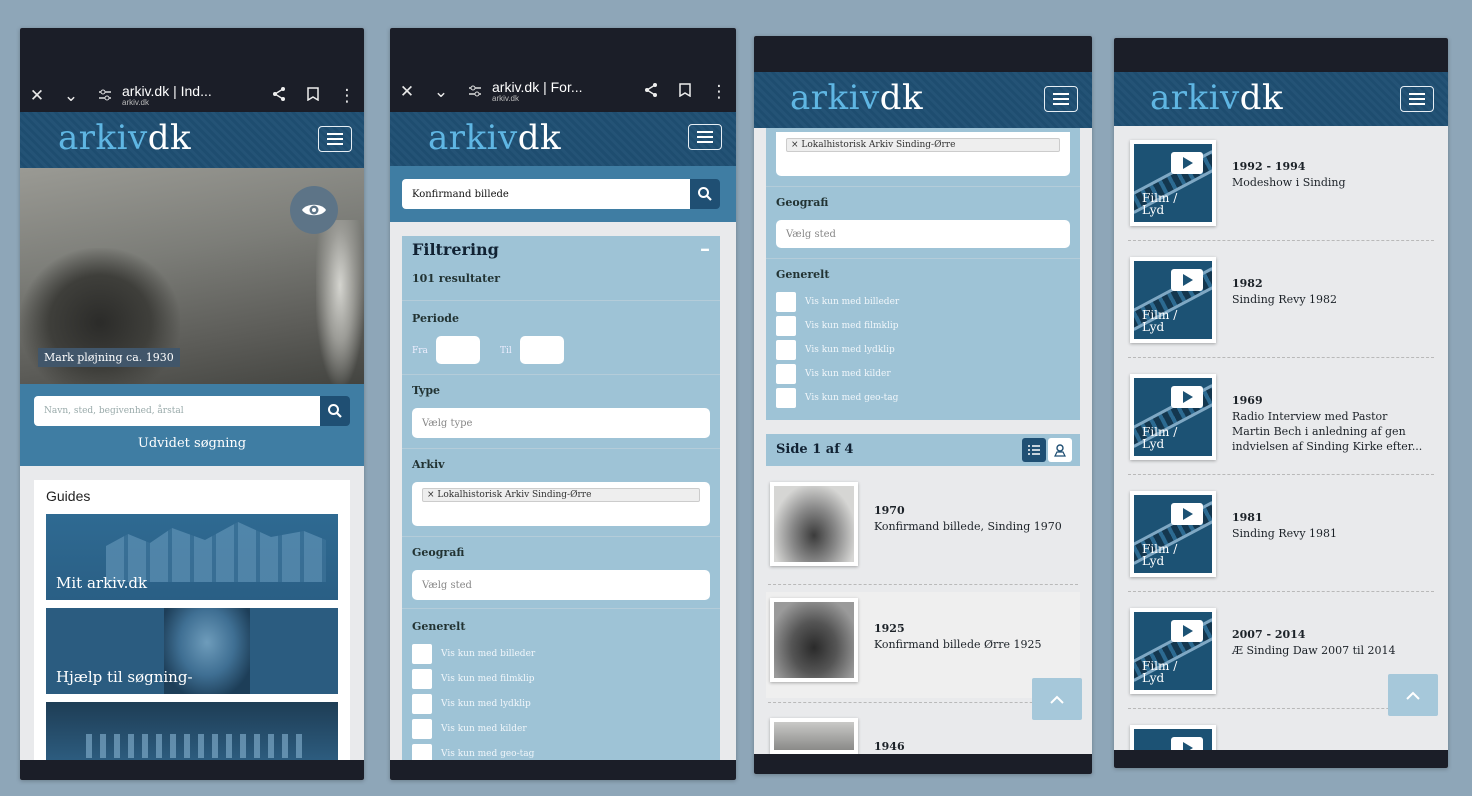  What do you see at coordinates (458, 350) in the screenshot?
I see `from-input` at bounding box center [458, 350].